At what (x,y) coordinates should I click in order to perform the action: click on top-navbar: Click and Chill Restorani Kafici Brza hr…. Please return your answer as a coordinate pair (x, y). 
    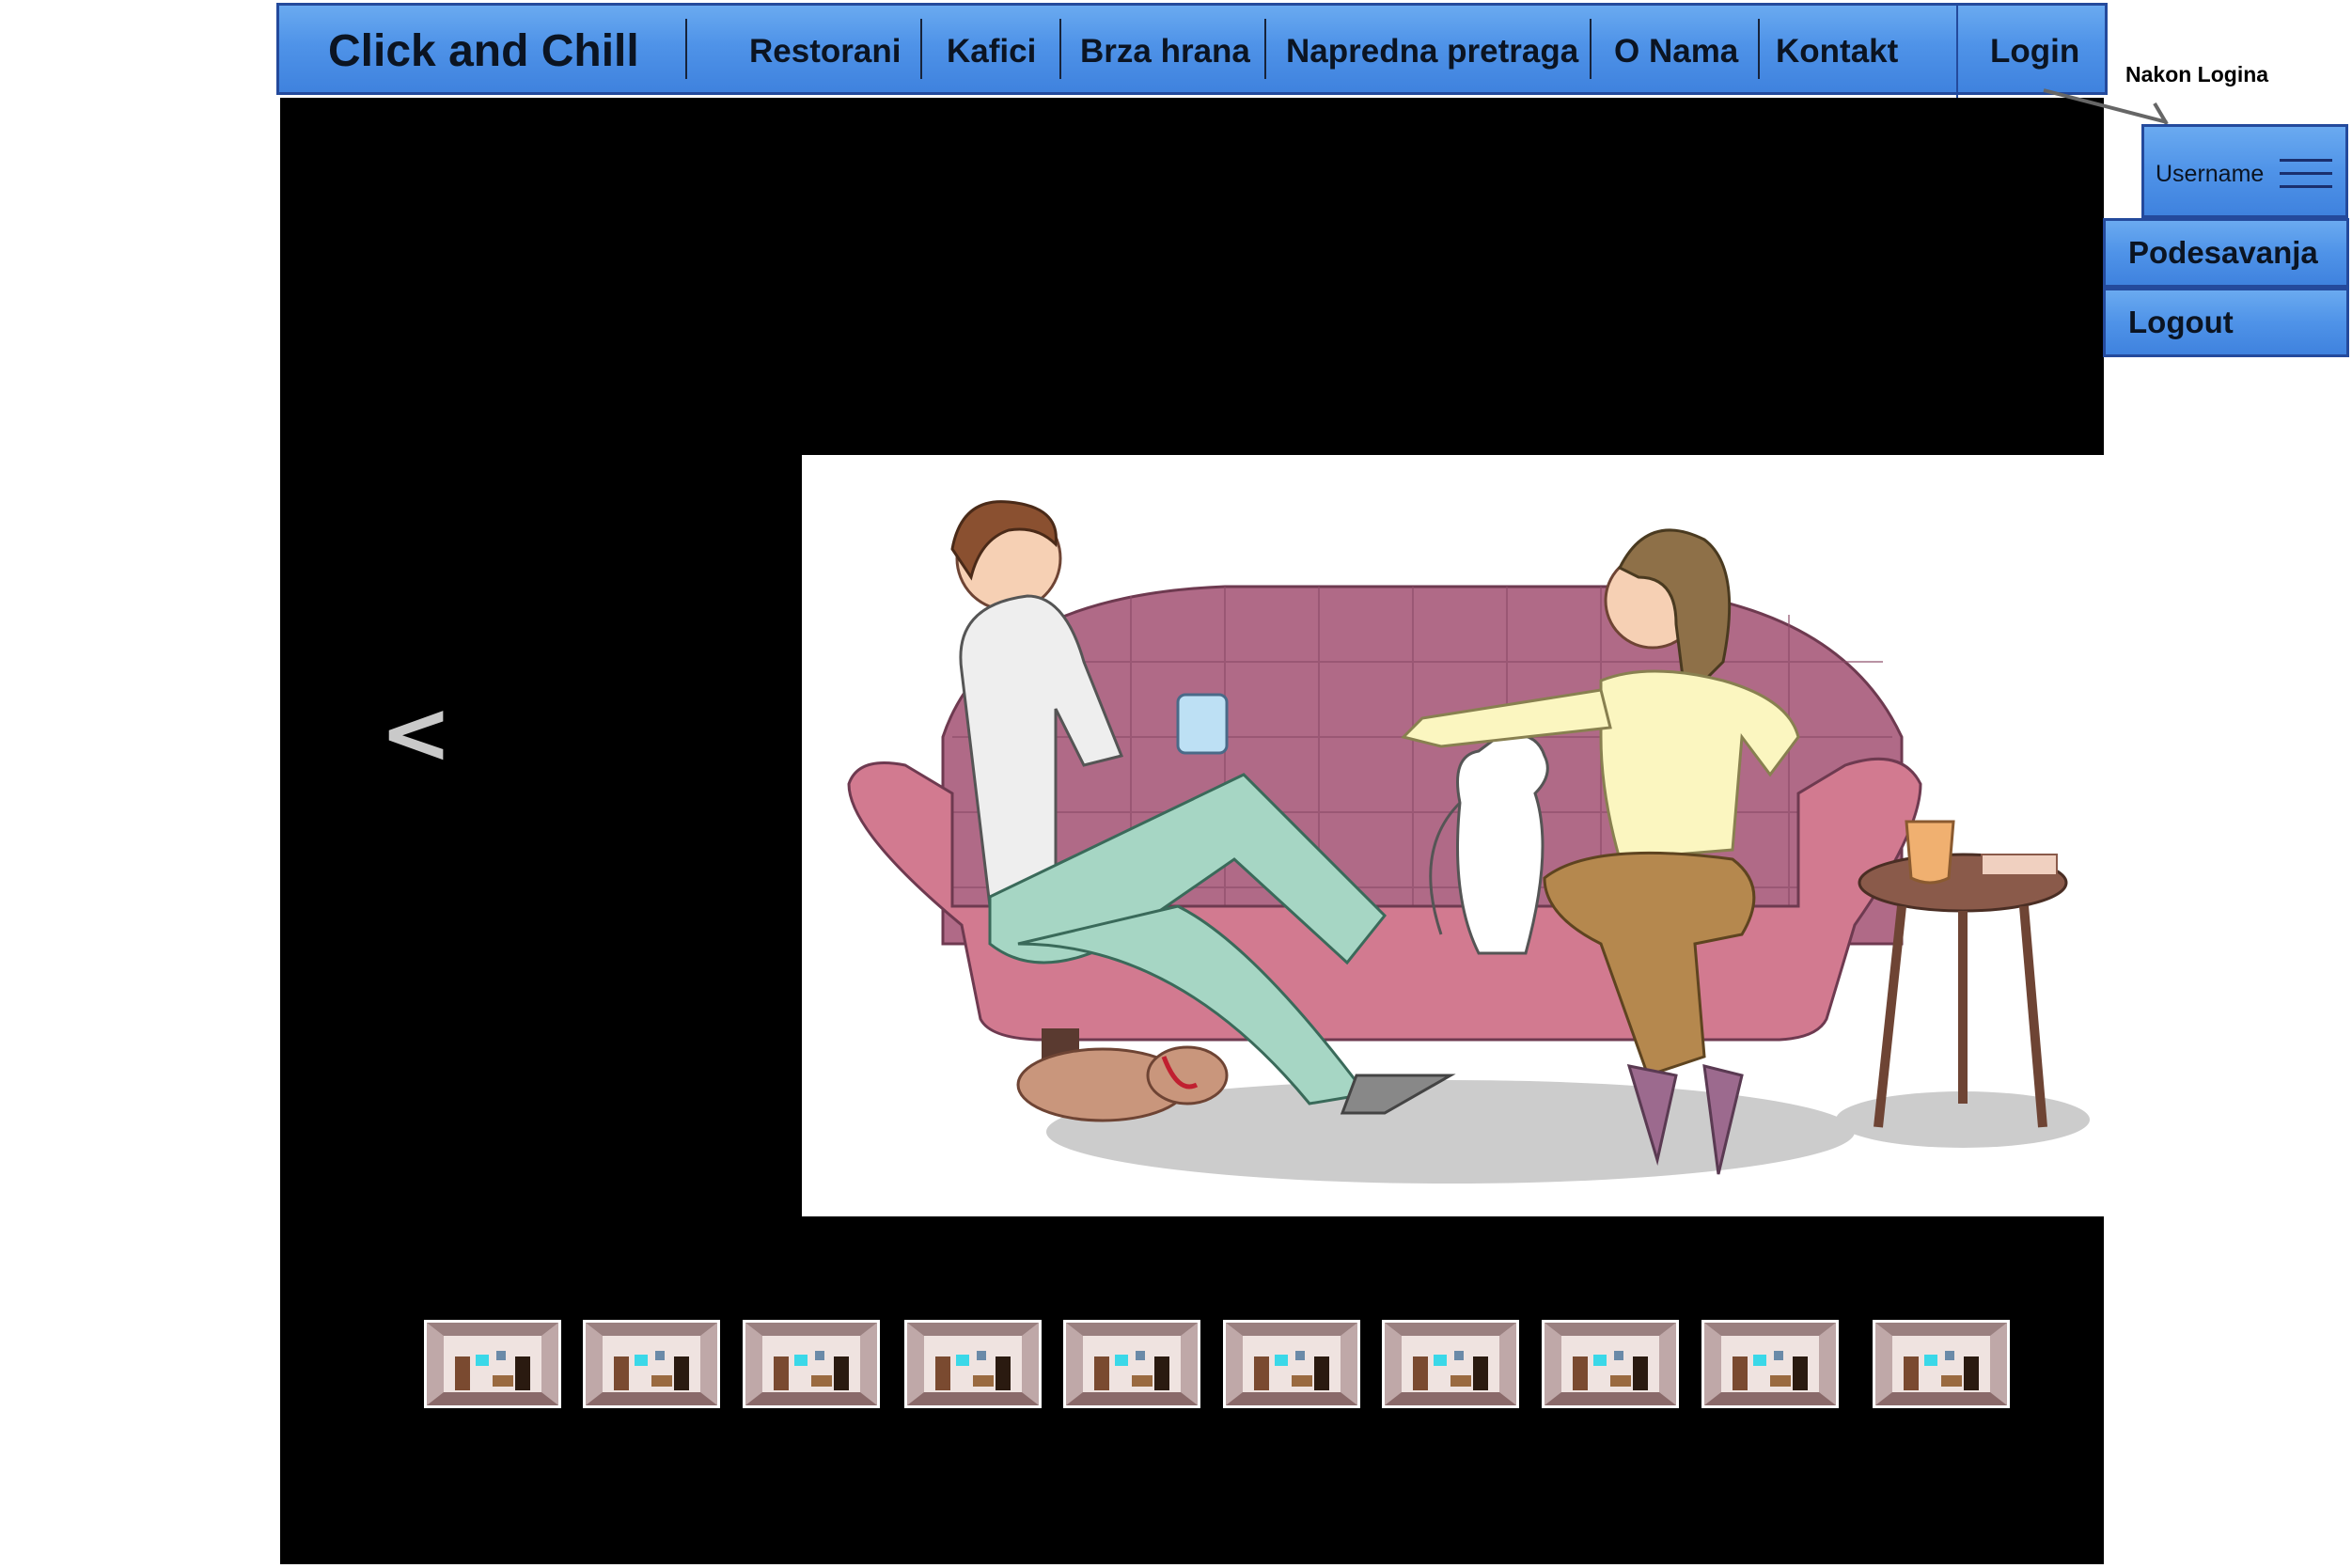
    Looking at the image, I should click on (1192, 50).